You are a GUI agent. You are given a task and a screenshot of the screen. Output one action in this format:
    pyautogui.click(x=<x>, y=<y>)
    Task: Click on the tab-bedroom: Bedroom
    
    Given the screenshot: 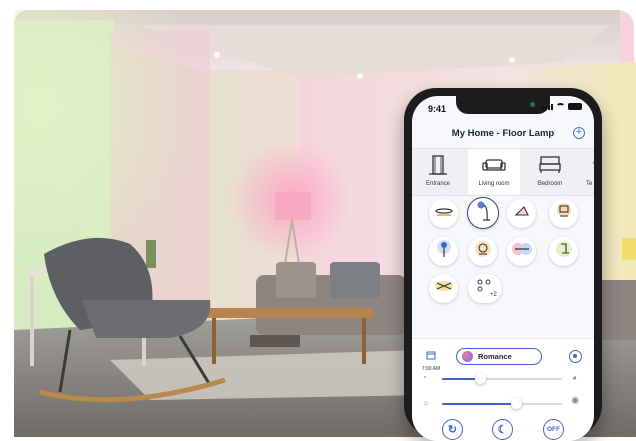 What is the action you would take?
    pyautogui.click(x=550, y=172)
    